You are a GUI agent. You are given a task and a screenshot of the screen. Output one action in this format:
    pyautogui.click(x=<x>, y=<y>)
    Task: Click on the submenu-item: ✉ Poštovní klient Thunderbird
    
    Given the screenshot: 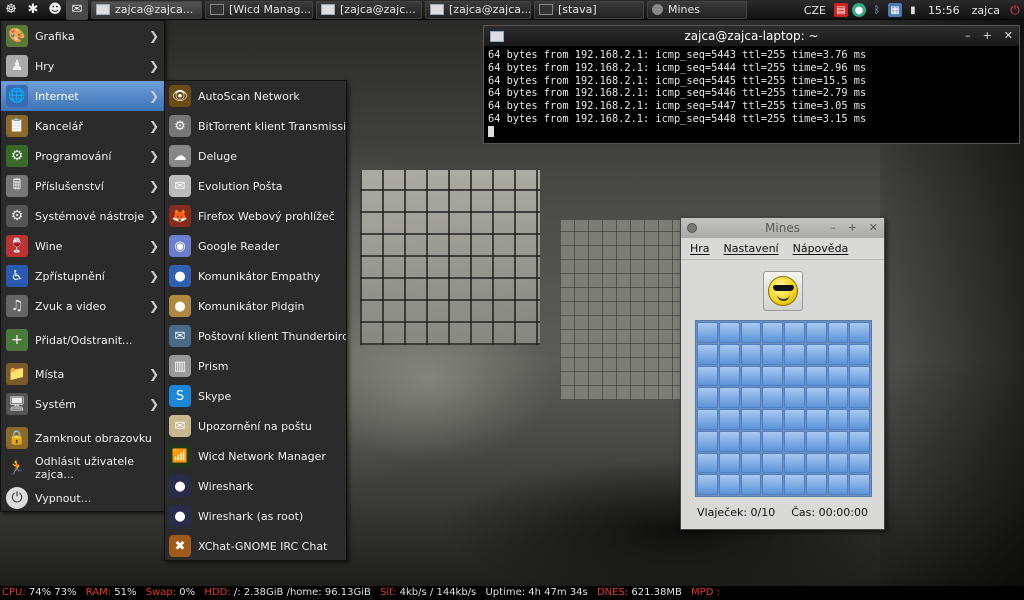 What is the action you would take?
    pyautogui.click(x=255, y=336)
    